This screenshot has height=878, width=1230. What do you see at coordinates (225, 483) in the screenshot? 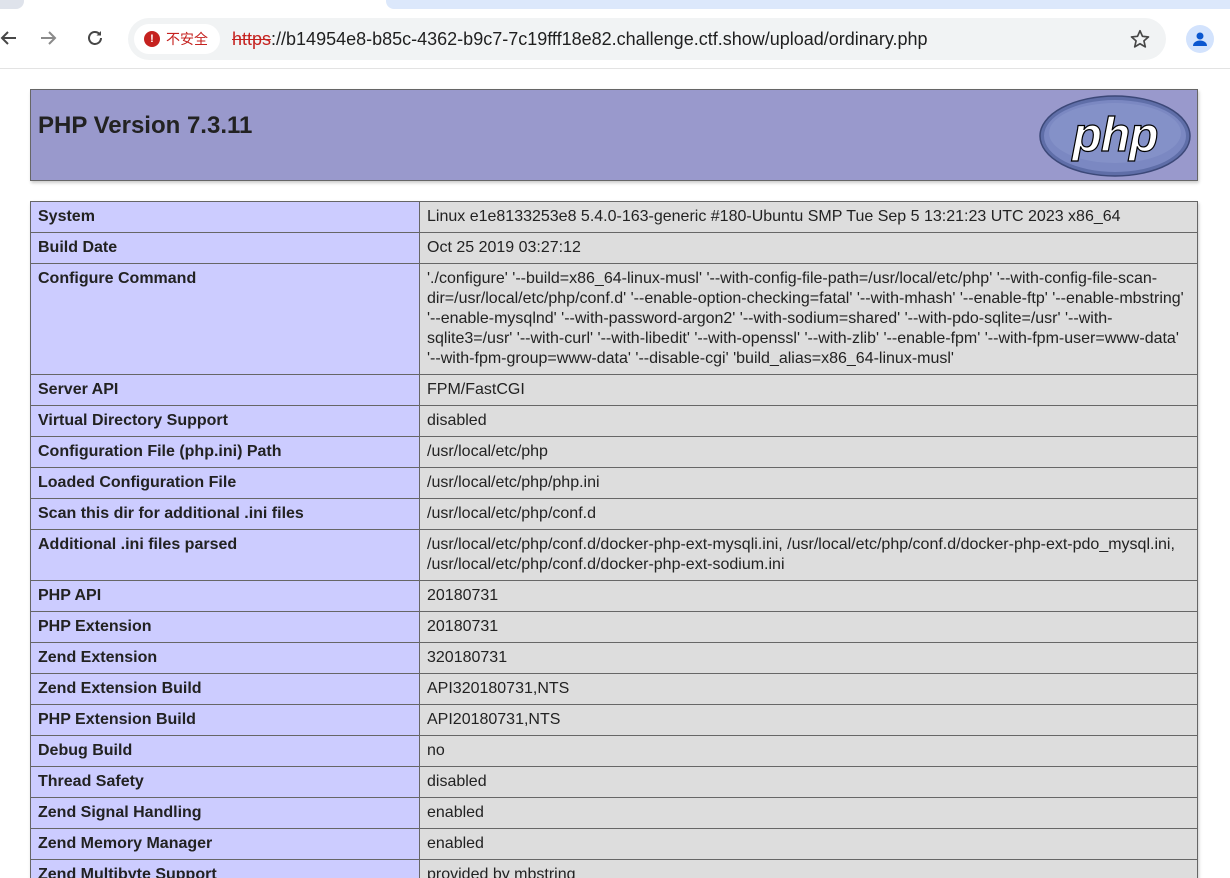
I see `row-key: Loaded Configuration File` at bounding box center [225, 483].